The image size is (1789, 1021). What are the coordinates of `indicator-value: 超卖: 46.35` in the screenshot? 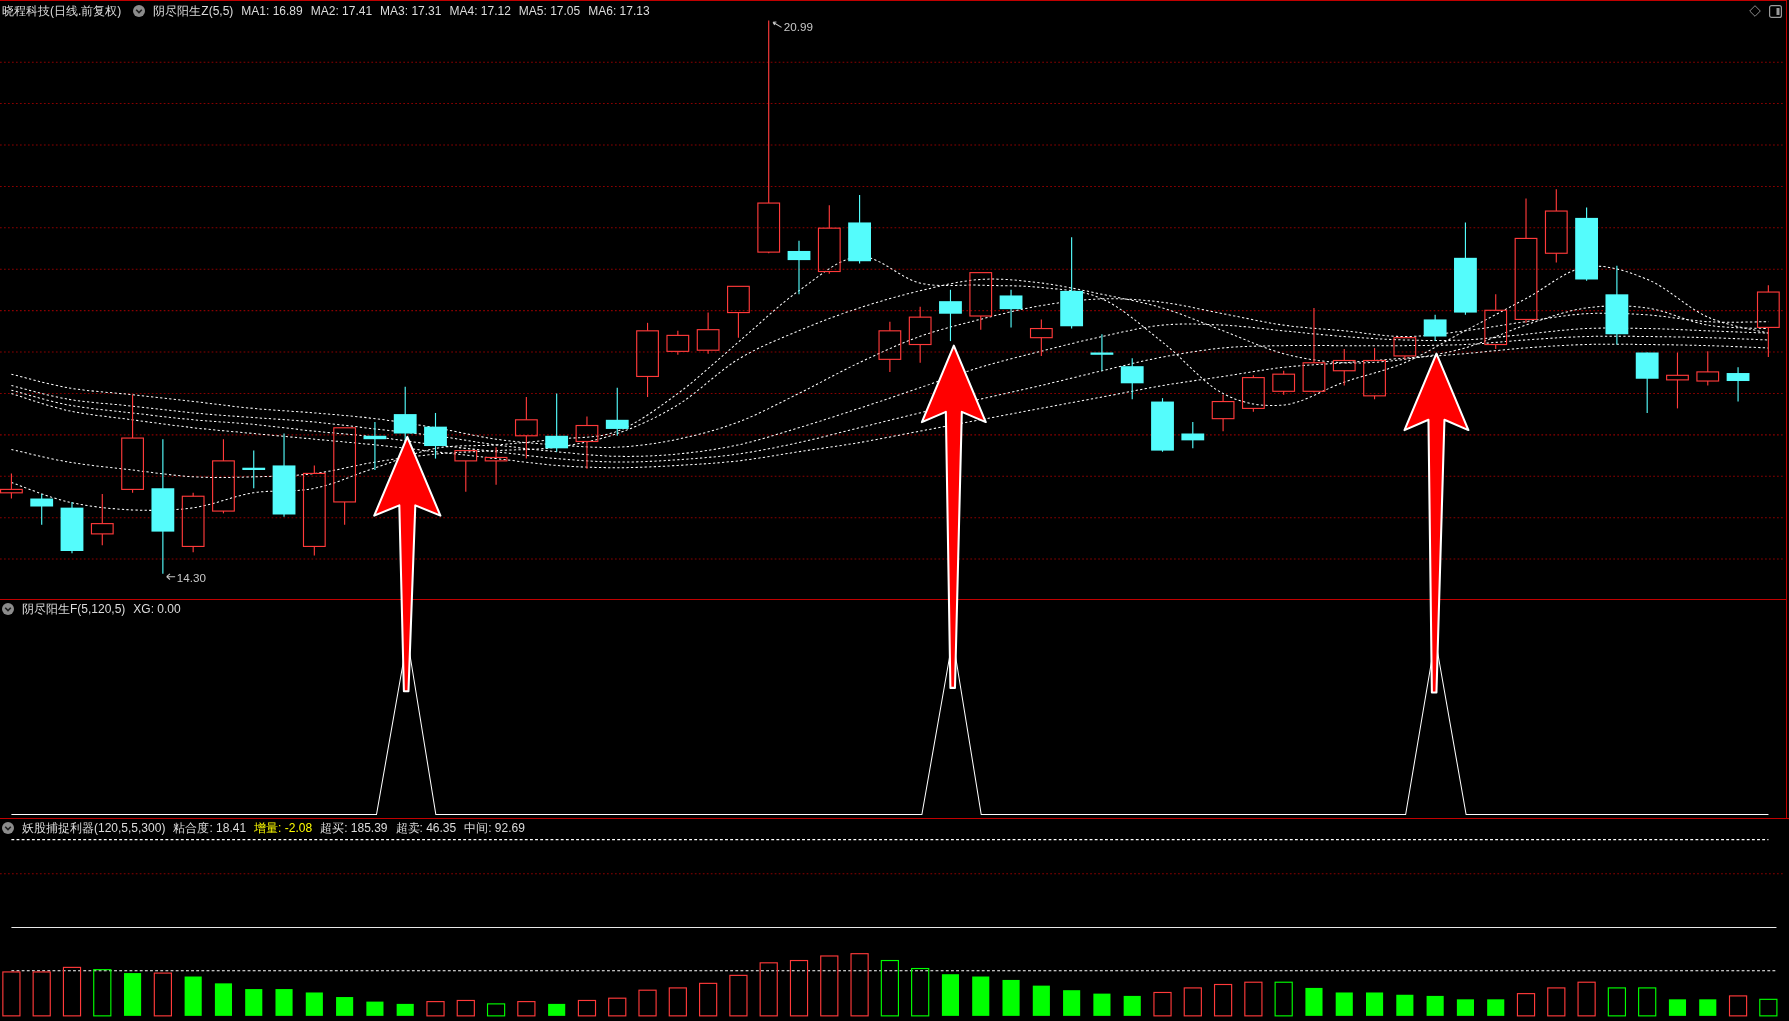 It's located at (426, 828).